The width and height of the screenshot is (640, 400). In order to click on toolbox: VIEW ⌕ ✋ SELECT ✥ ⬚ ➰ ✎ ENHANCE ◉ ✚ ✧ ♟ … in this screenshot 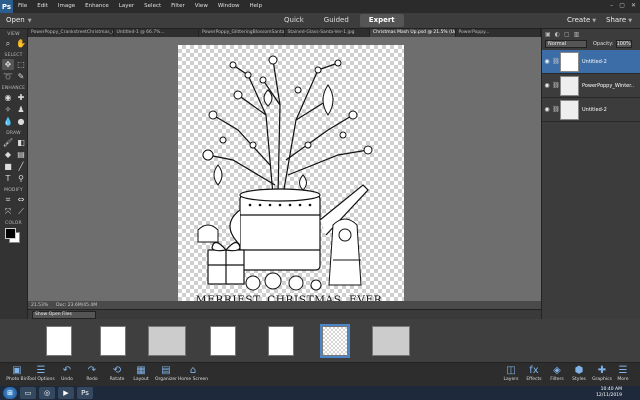, I will do `click(14, 195)`.